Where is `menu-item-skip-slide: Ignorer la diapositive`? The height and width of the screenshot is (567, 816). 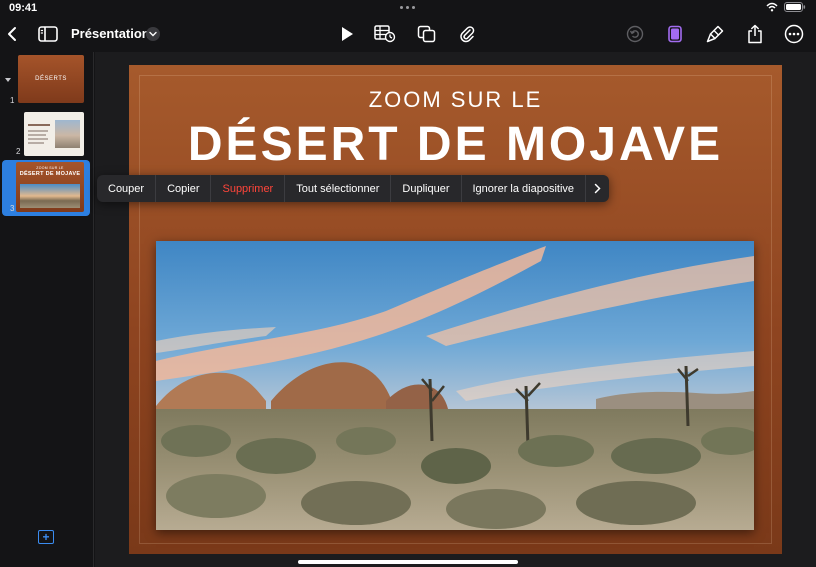
menu-item-skip-slide: Ignorer la diapositive is located at coordinates (524, 188).